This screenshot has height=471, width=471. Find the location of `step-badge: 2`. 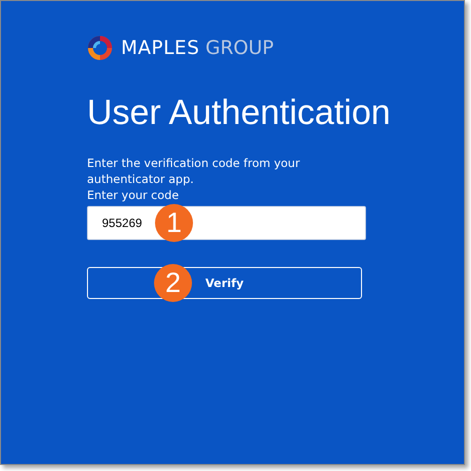

step-badge: 2 is located at coordinates (173, 283).